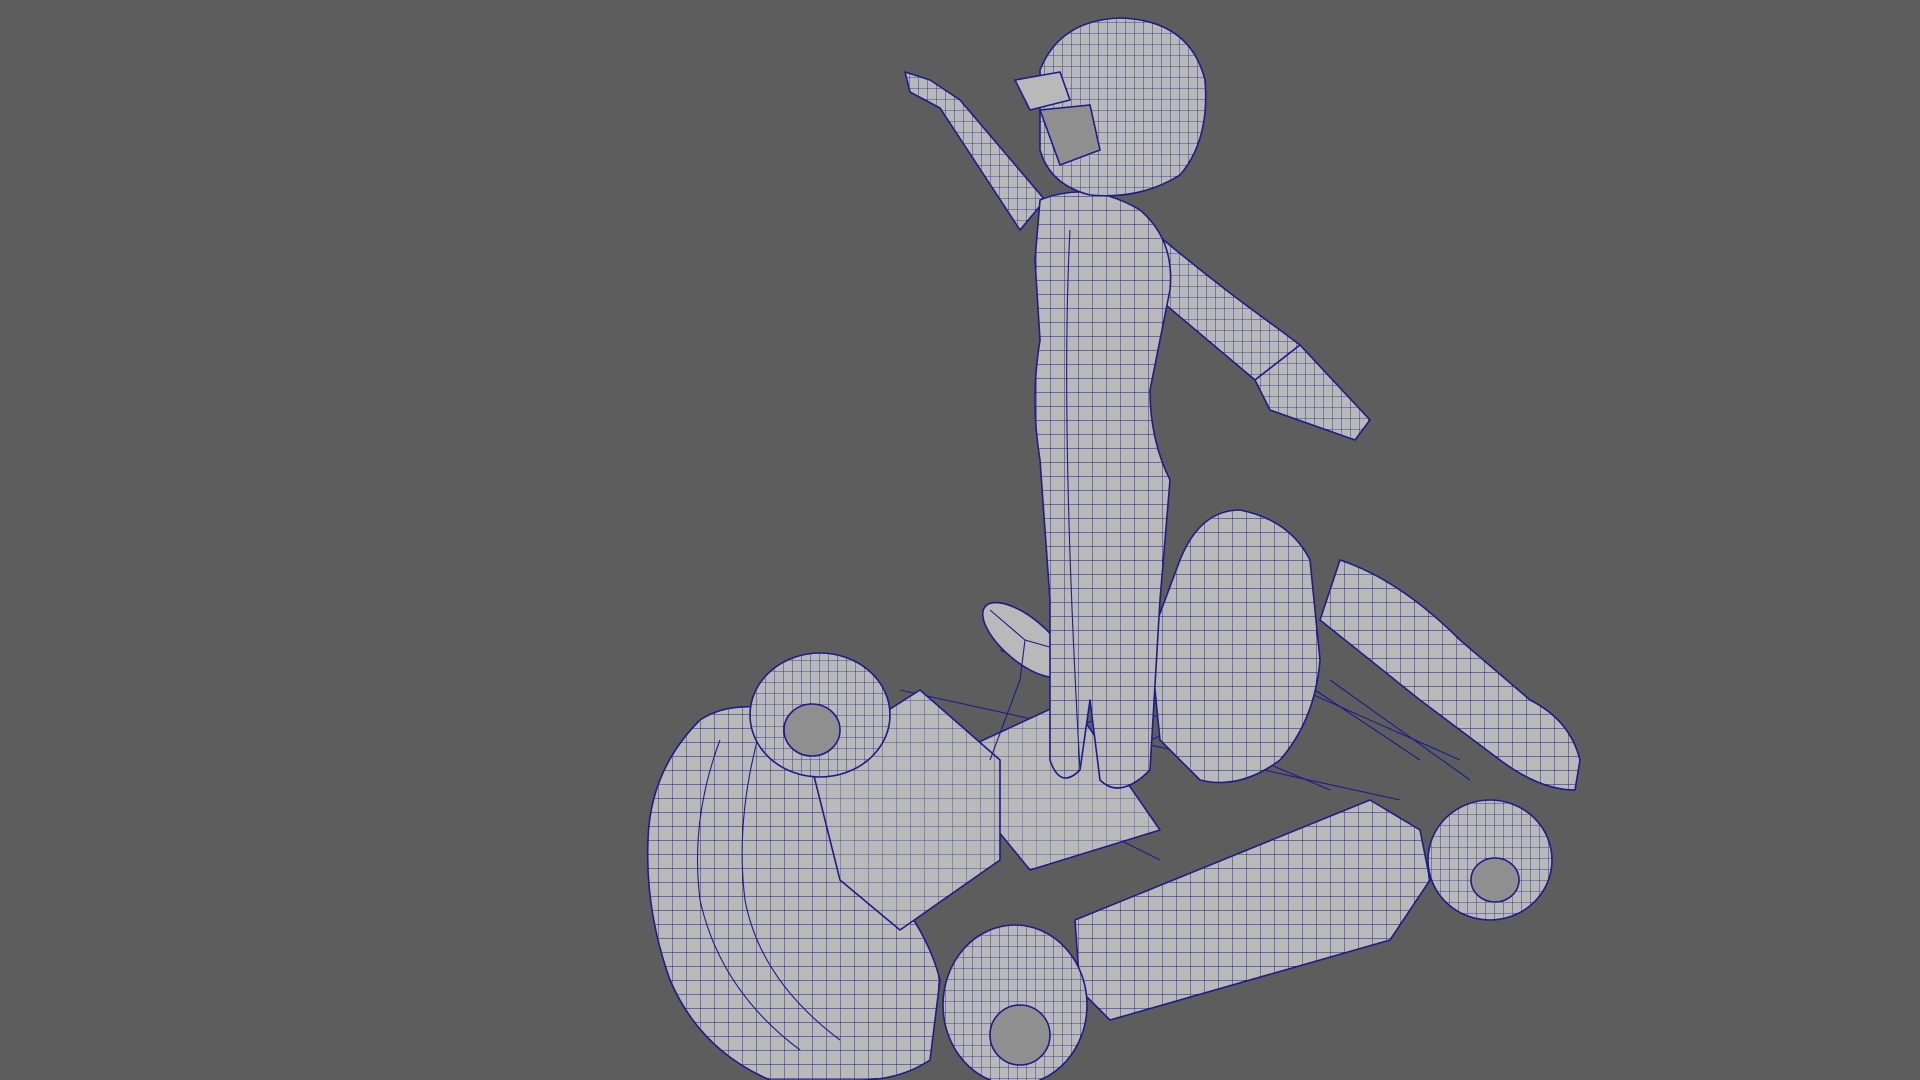 Image resolution: width=1920 pixels, height=1080 pixels. Describe the element at coordinates (820, 715) in the screenshot. I see `kart-front-left-wheel` at that location.